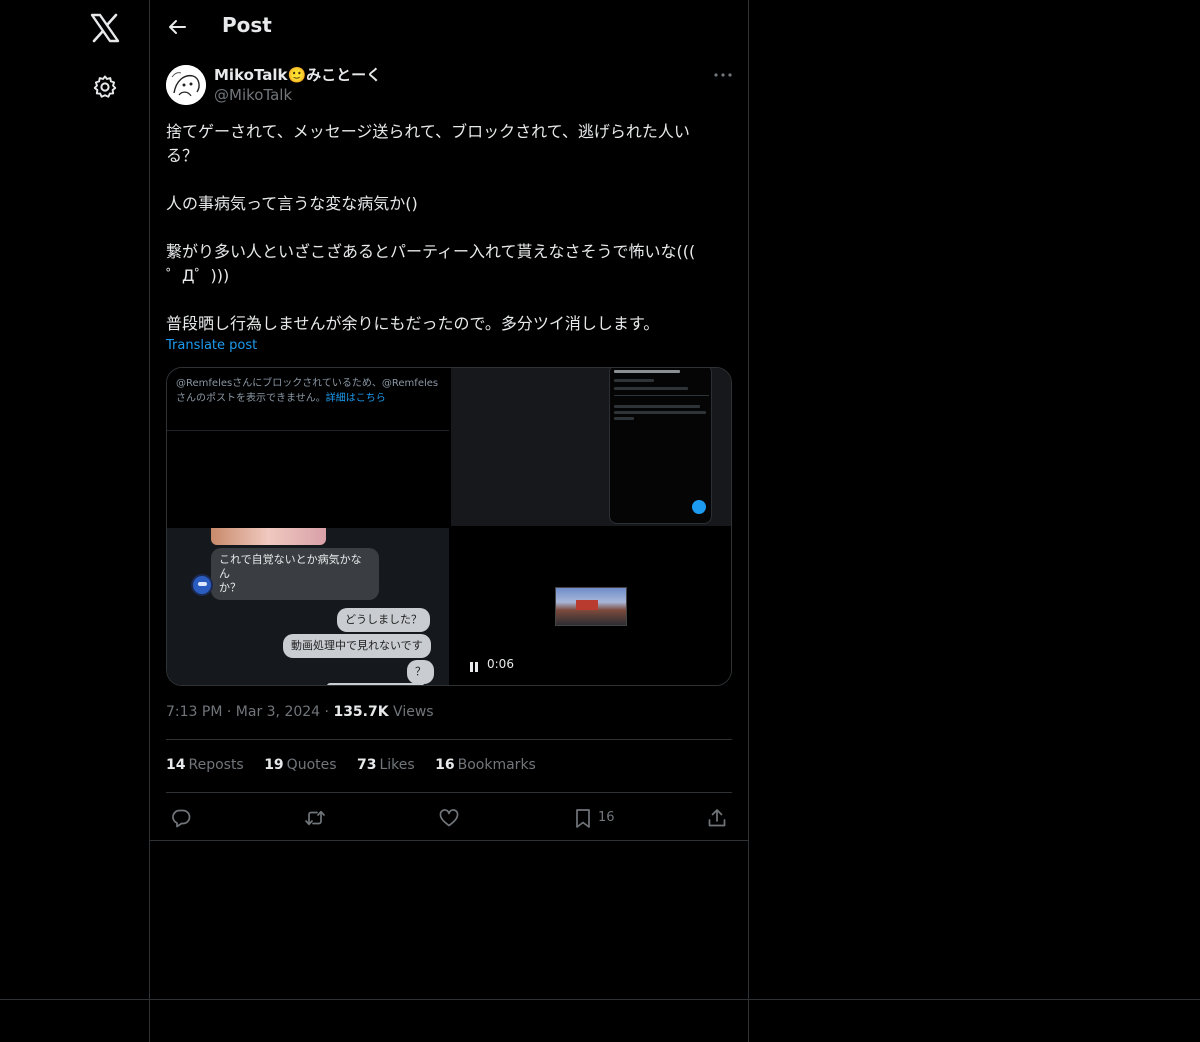  I want to click on back-arrow-icon, so click(177, 27).